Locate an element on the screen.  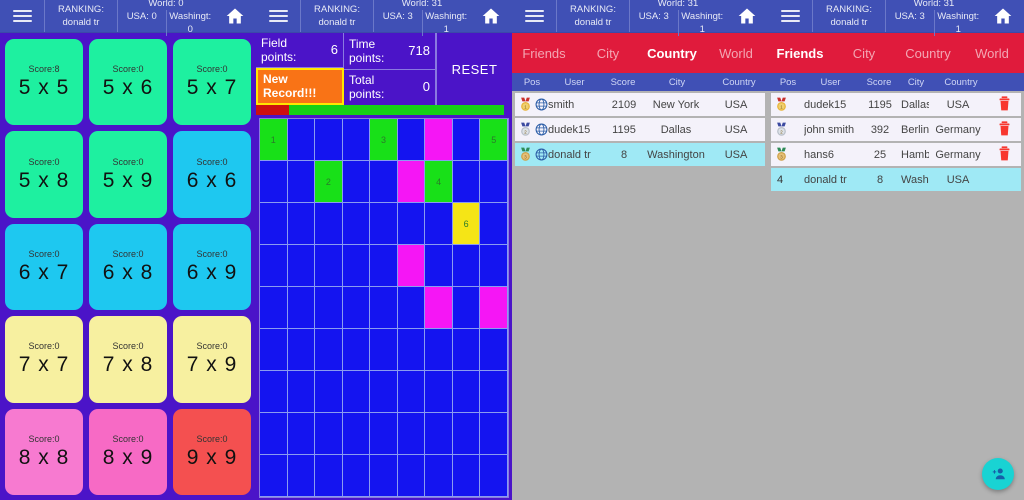
table-row: 2 john smith 392 Berlin Germany is located at coordinates (896, 129).